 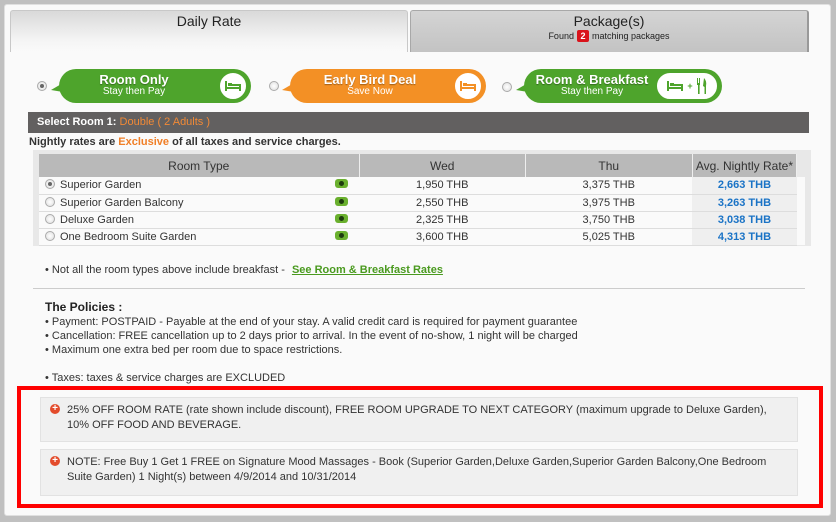 What do you see at coordinates (442, 186) in the screenshot?
I see `wed-rate: 1,950 THB` at bounding box center [442, 186].